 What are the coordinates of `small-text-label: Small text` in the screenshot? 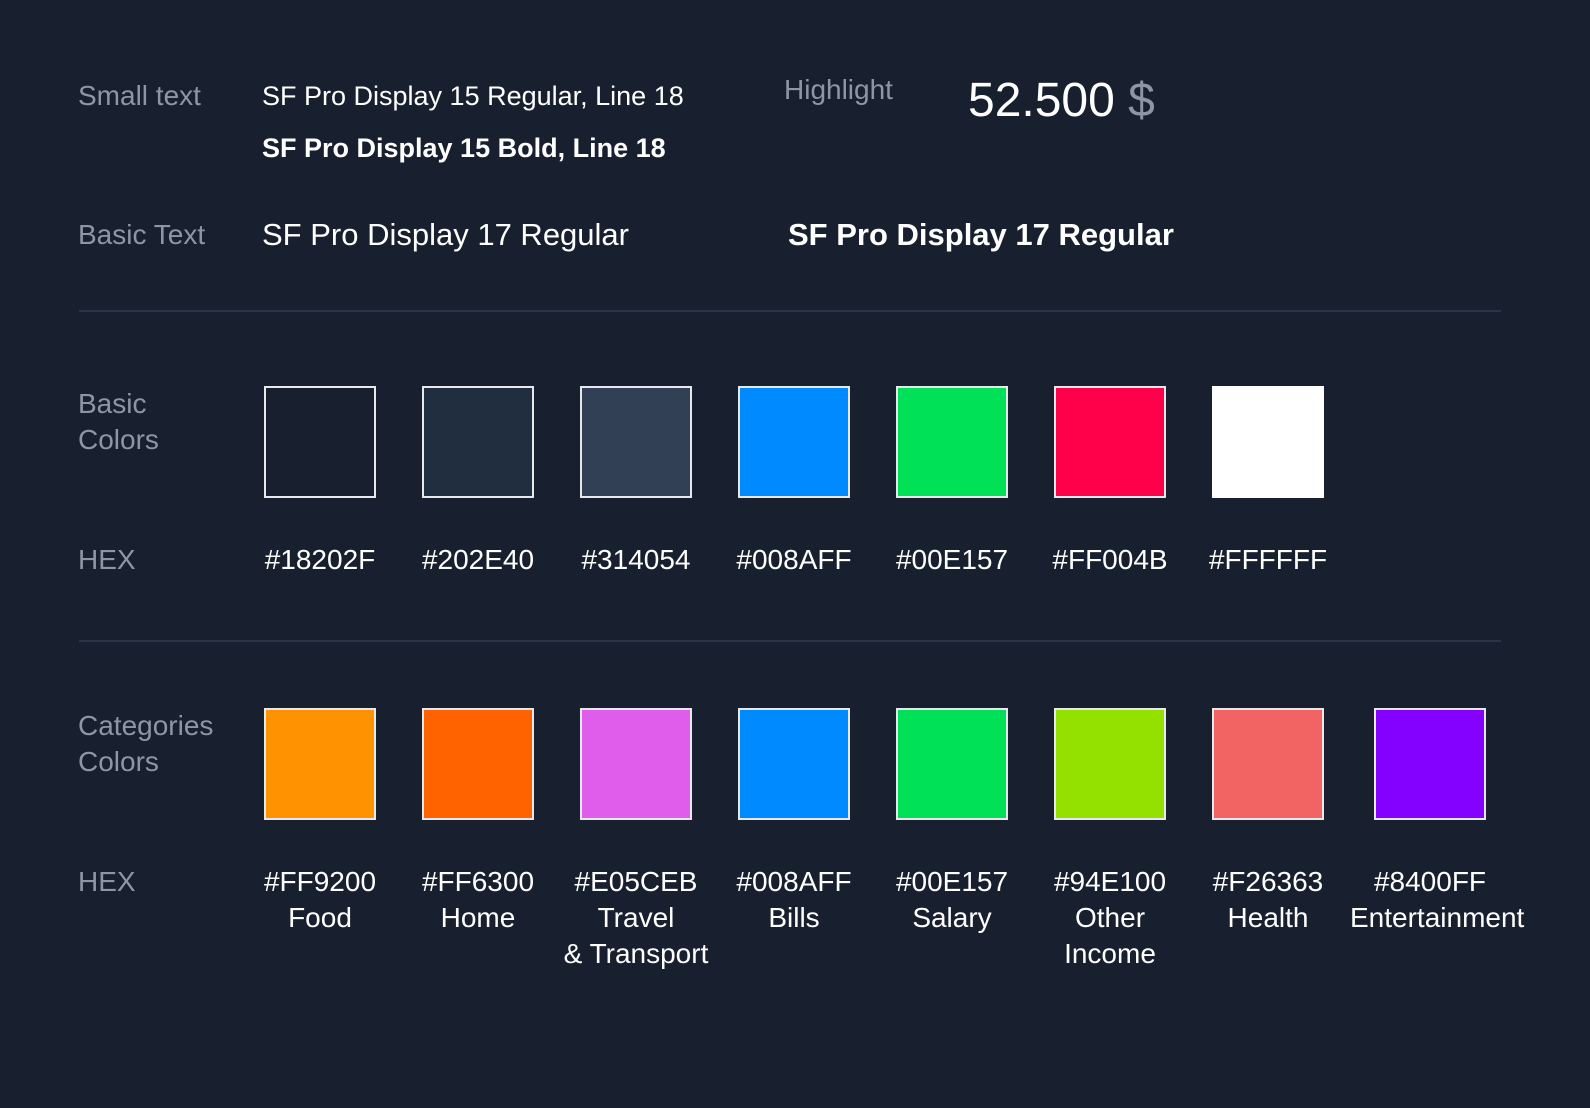 It's located at (139, 95).